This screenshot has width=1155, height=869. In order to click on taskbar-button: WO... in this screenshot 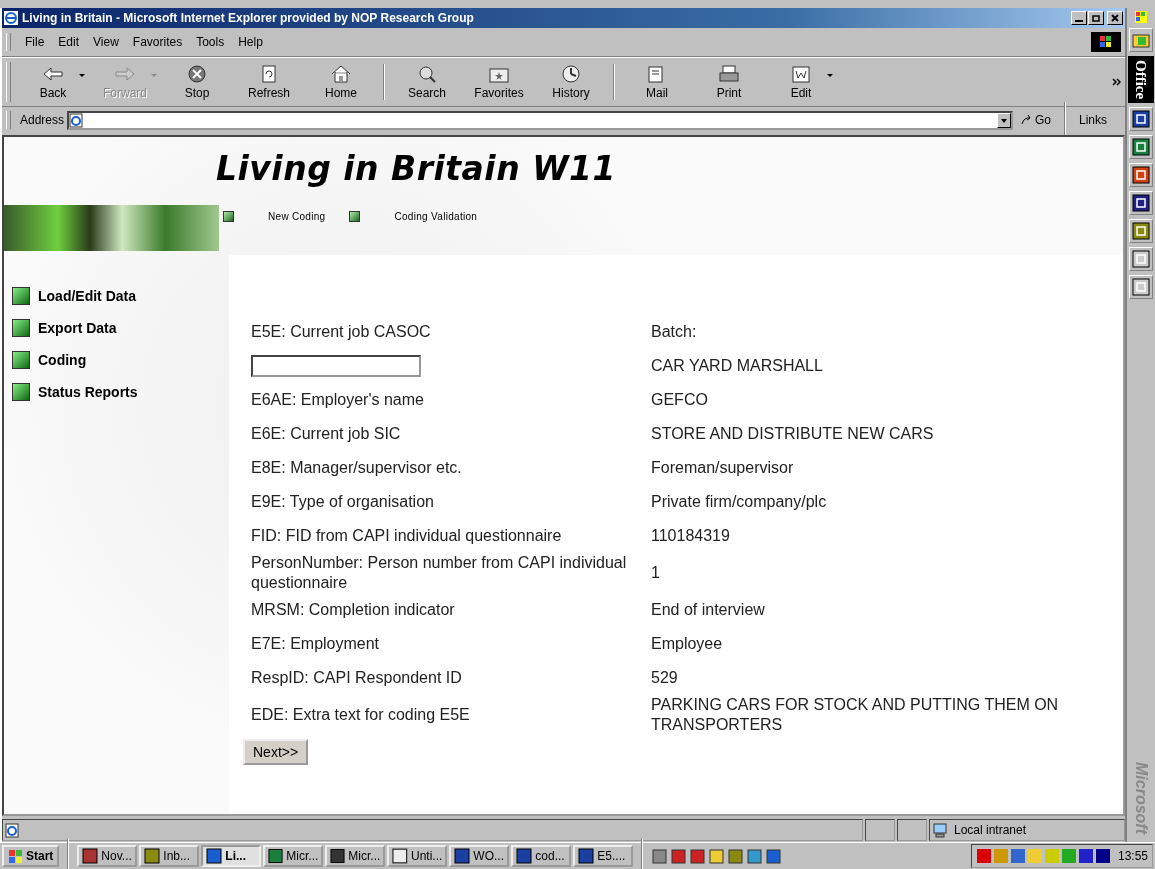, I will do `click(479, 856)`.